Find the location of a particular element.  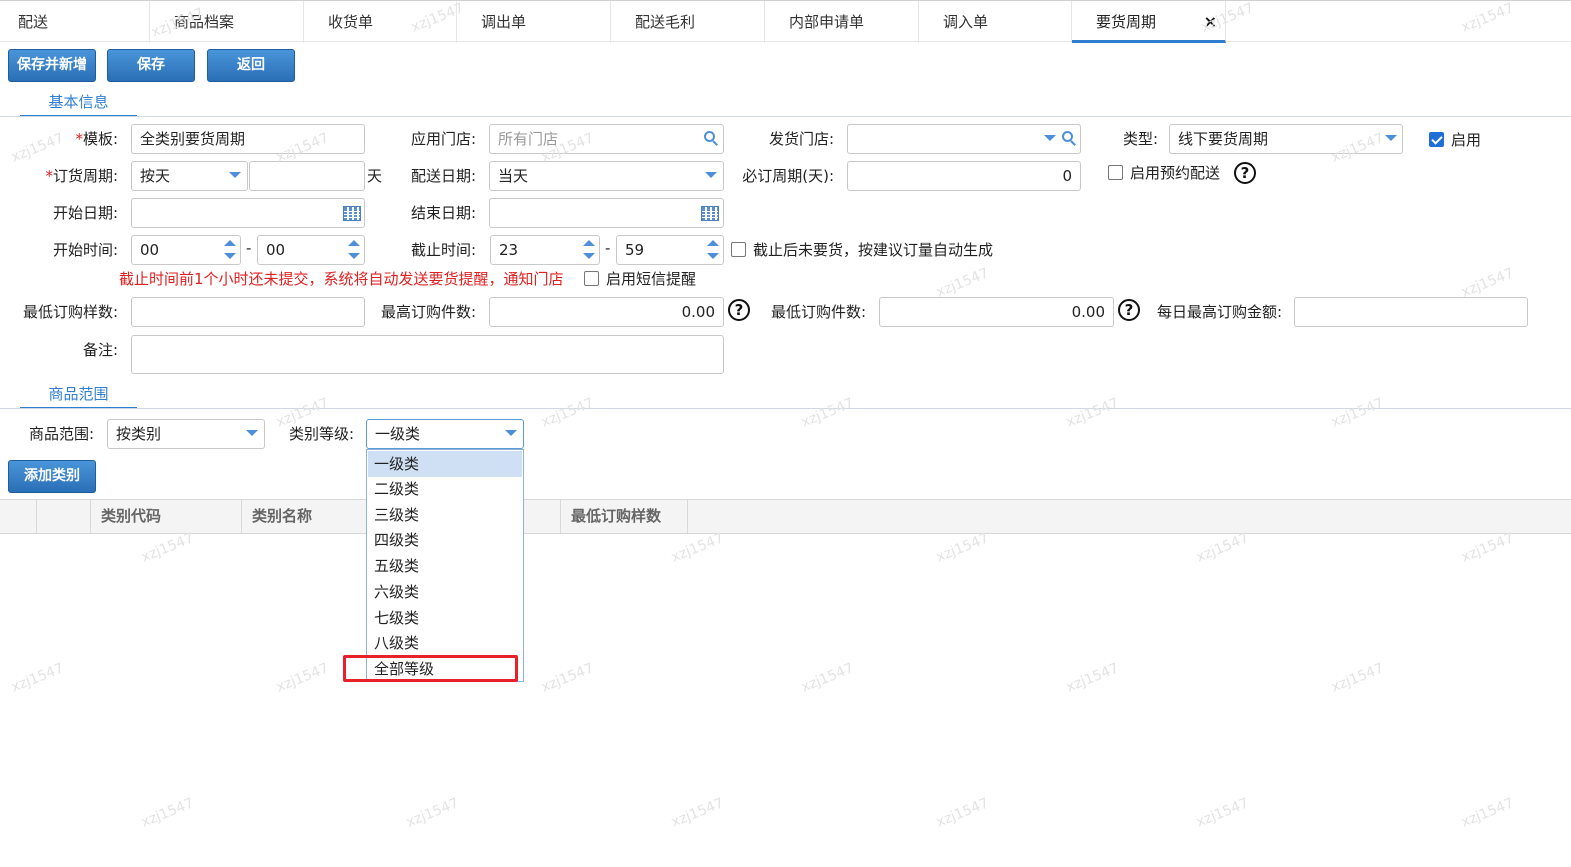

daily-max-amount-label: 每日最高订购金额: is located at coordinates (1219, 312).